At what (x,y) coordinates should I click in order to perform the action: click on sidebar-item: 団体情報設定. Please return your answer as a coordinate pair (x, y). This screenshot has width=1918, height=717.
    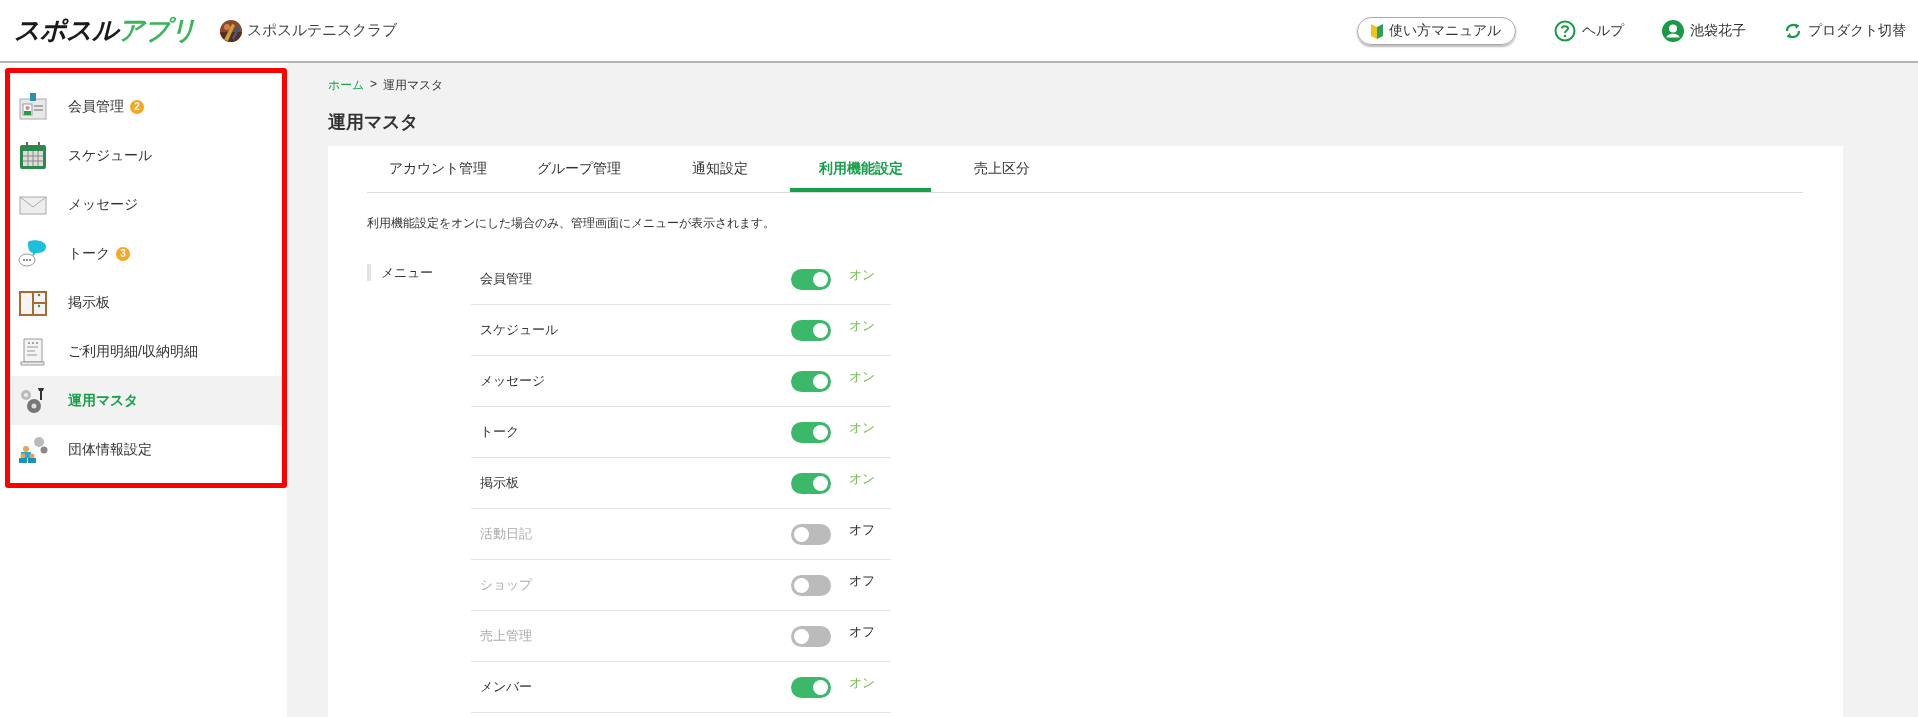
    Looking at the image, I should click on (146, 449).